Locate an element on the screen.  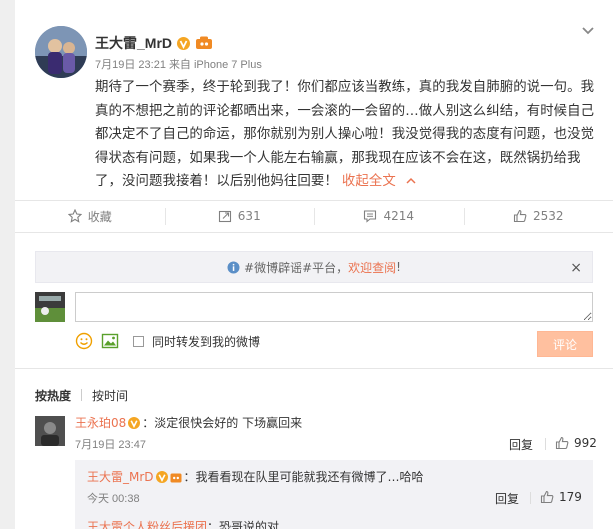
next-reply-line: 王大雷个人粉丝后援团：恐哥说的对 is located at coordinates (183, 523).